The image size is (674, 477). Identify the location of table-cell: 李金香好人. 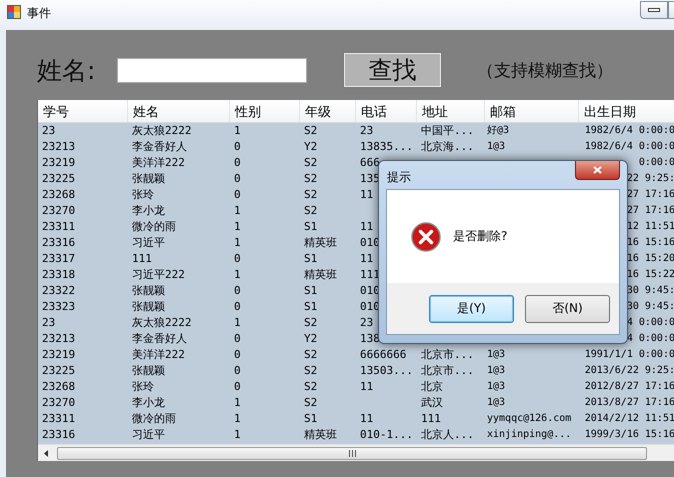
(159, 146).